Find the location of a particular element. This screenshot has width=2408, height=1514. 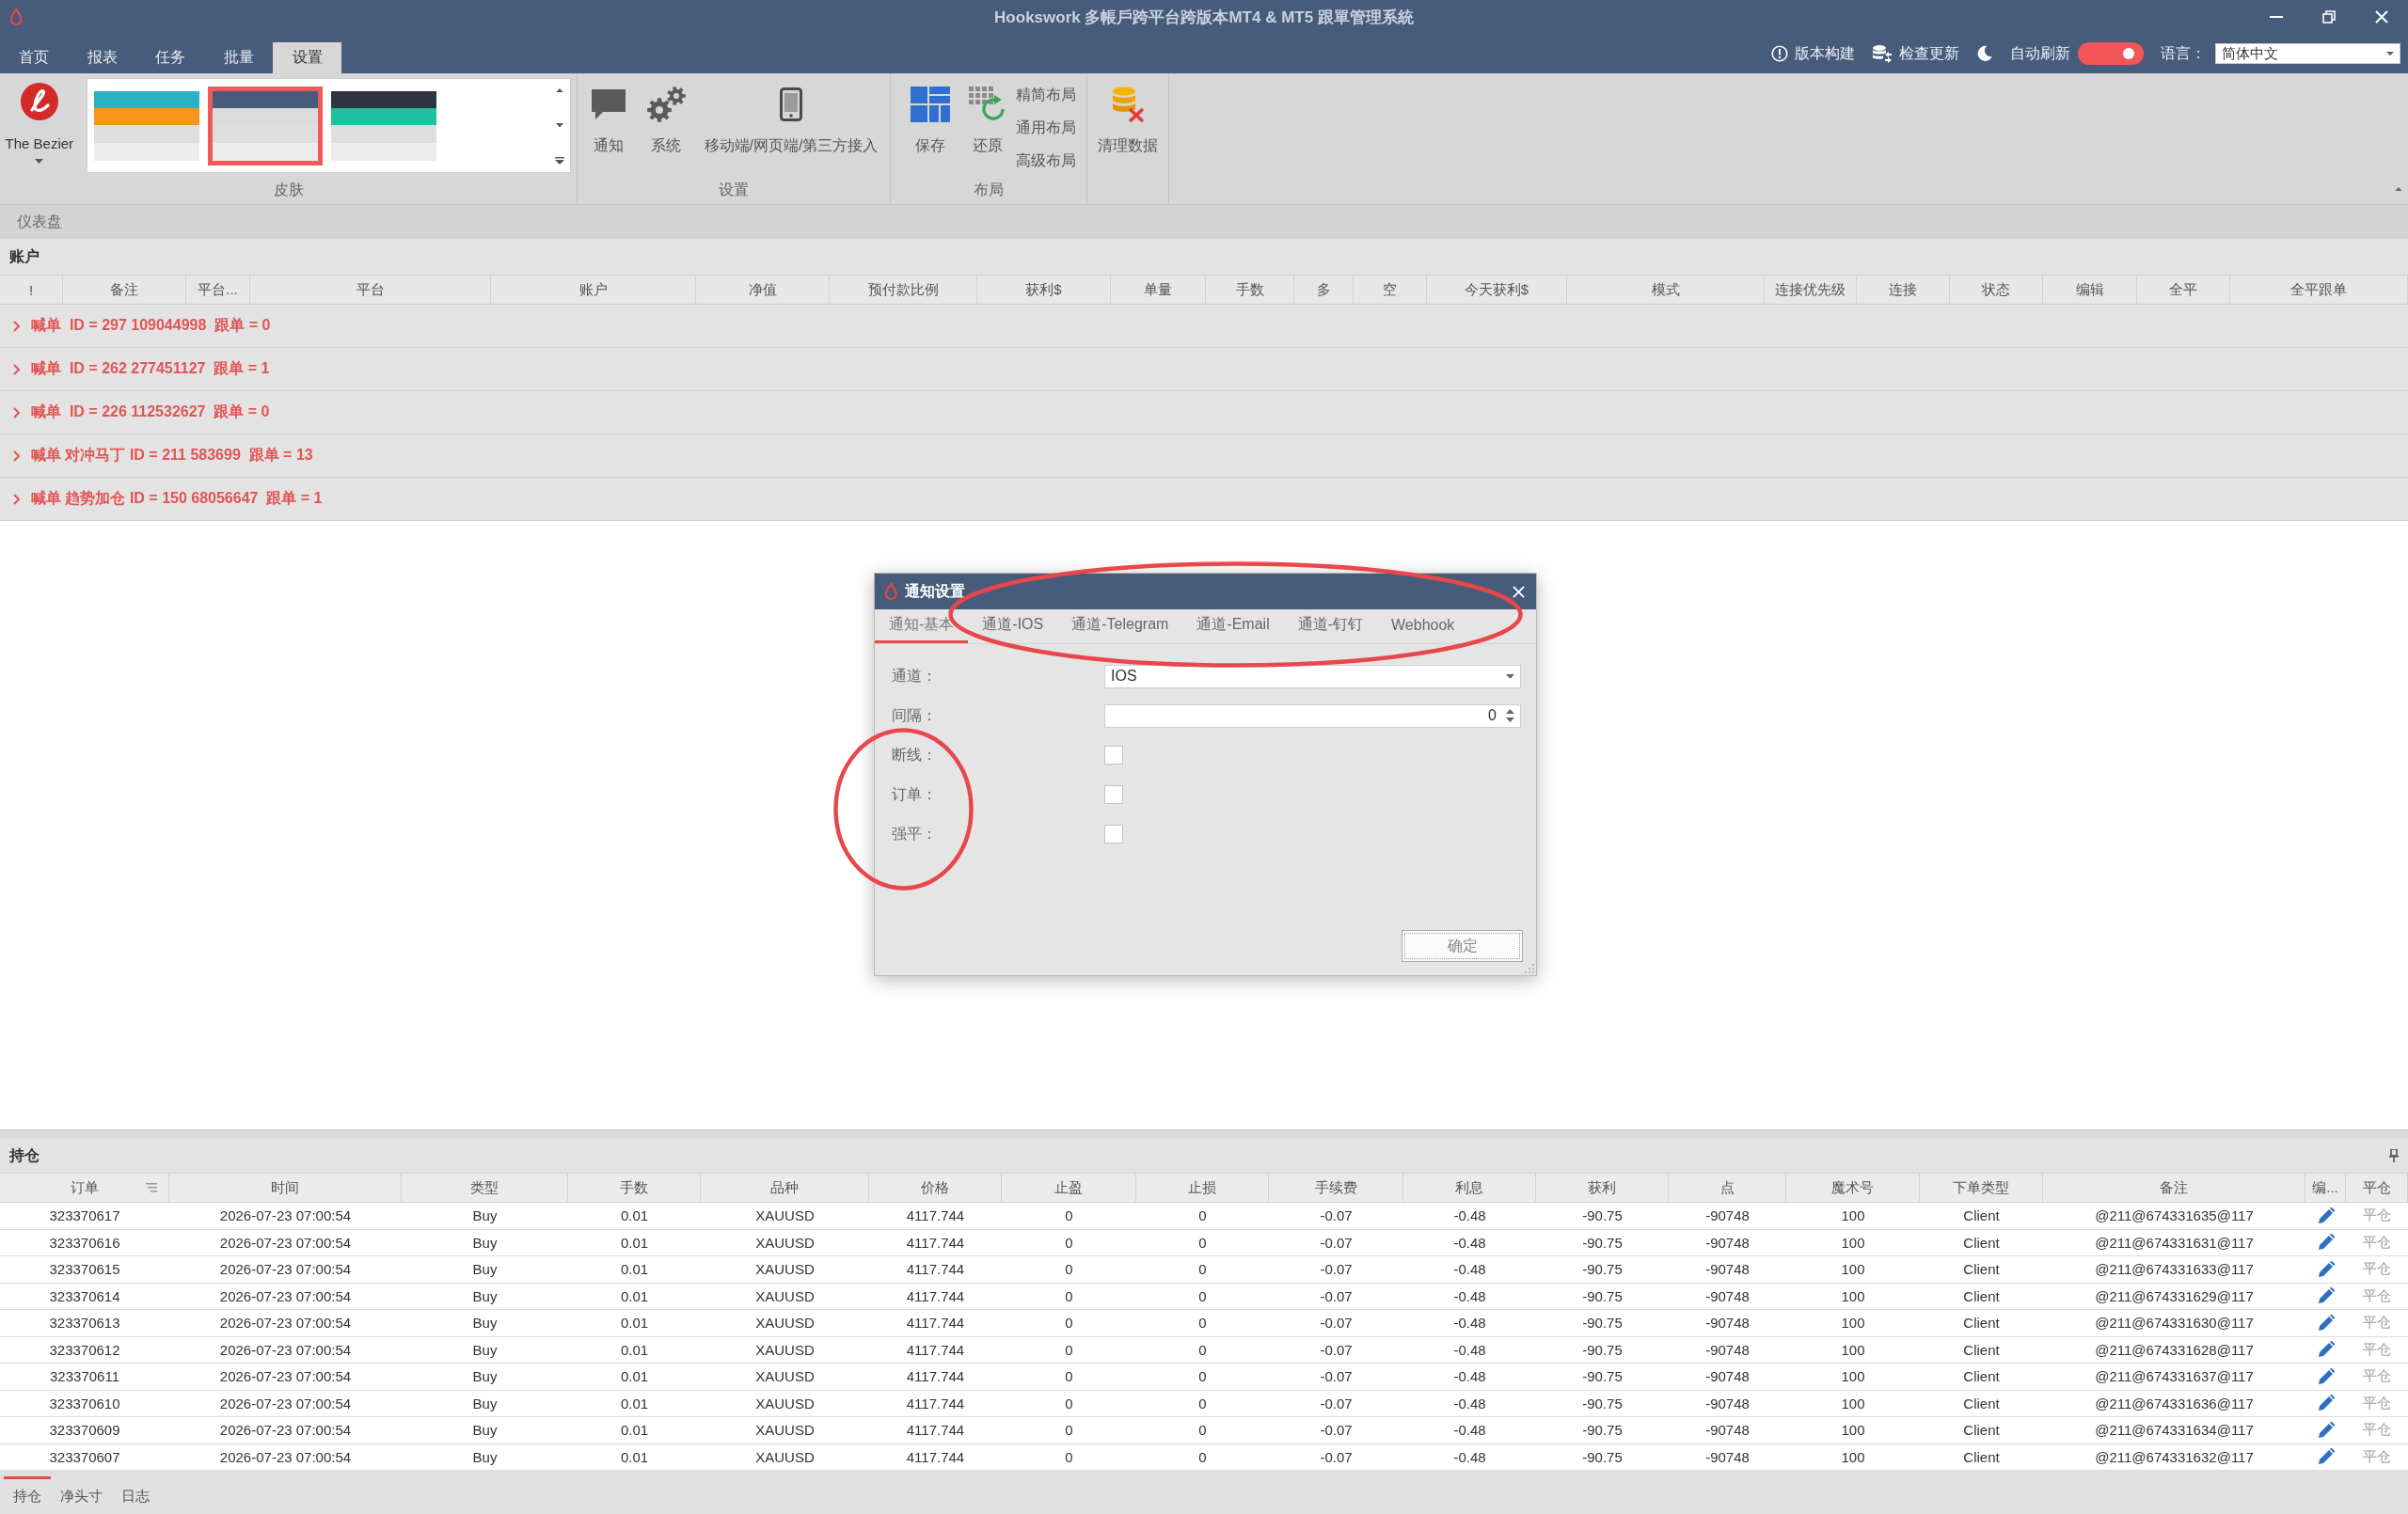

phone-icon is located at coordinates (791, 104).